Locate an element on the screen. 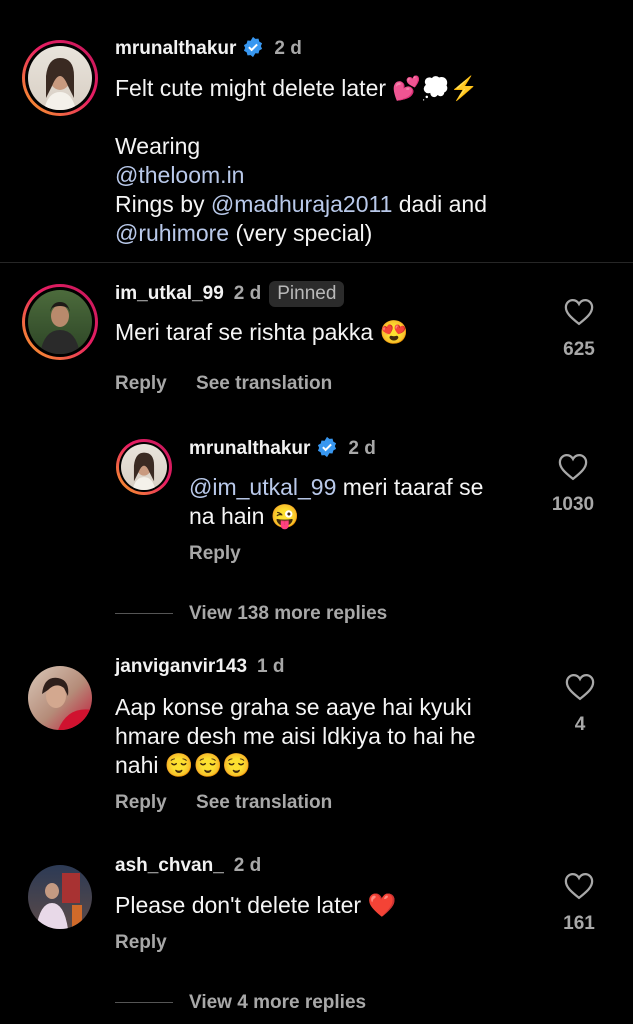 This screenshot has width=633, height=1024. pinned-badge: Pinned is located at coordinates (307, 294).